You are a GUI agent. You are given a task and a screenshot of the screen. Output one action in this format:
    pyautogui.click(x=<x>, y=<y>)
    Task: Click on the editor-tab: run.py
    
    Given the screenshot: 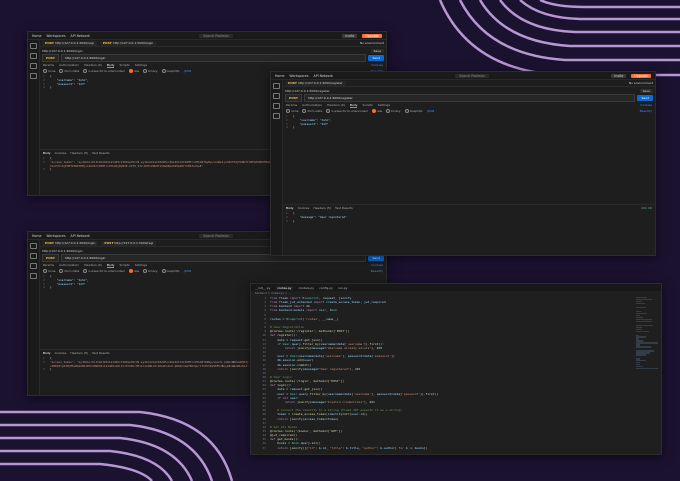 What is the action you would take?
    pyautogui.click(x=343, y=288)
    